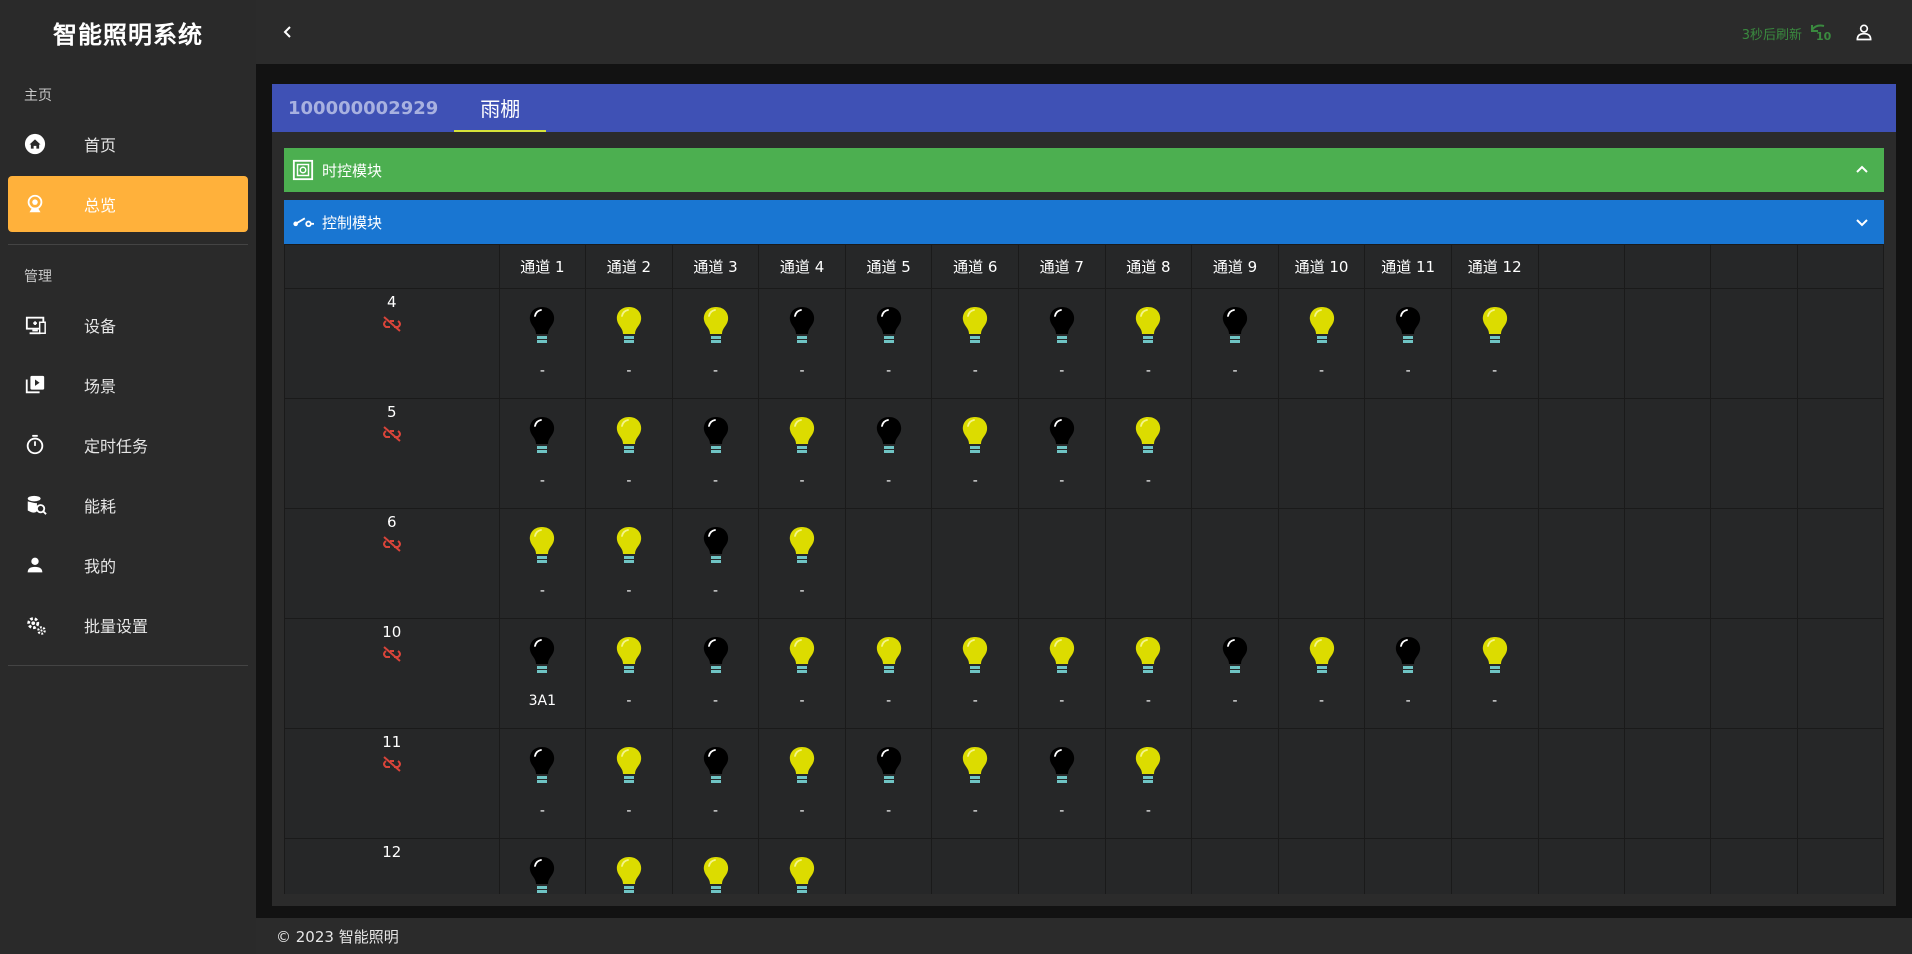 This screenshot has height=954, width=1912. What do you see at coordinates (1862, 222) in the screenshot?
I see `chevron-down-icon` at bounding box center [1862, 222].